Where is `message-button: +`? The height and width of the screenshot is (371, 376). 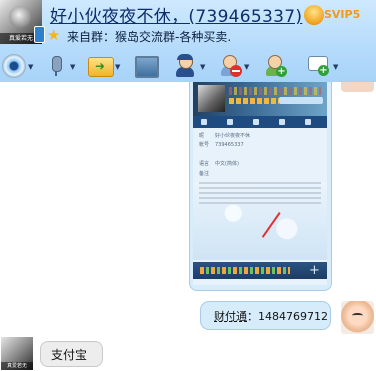
message-button: + is located at coordinates (318, 66).